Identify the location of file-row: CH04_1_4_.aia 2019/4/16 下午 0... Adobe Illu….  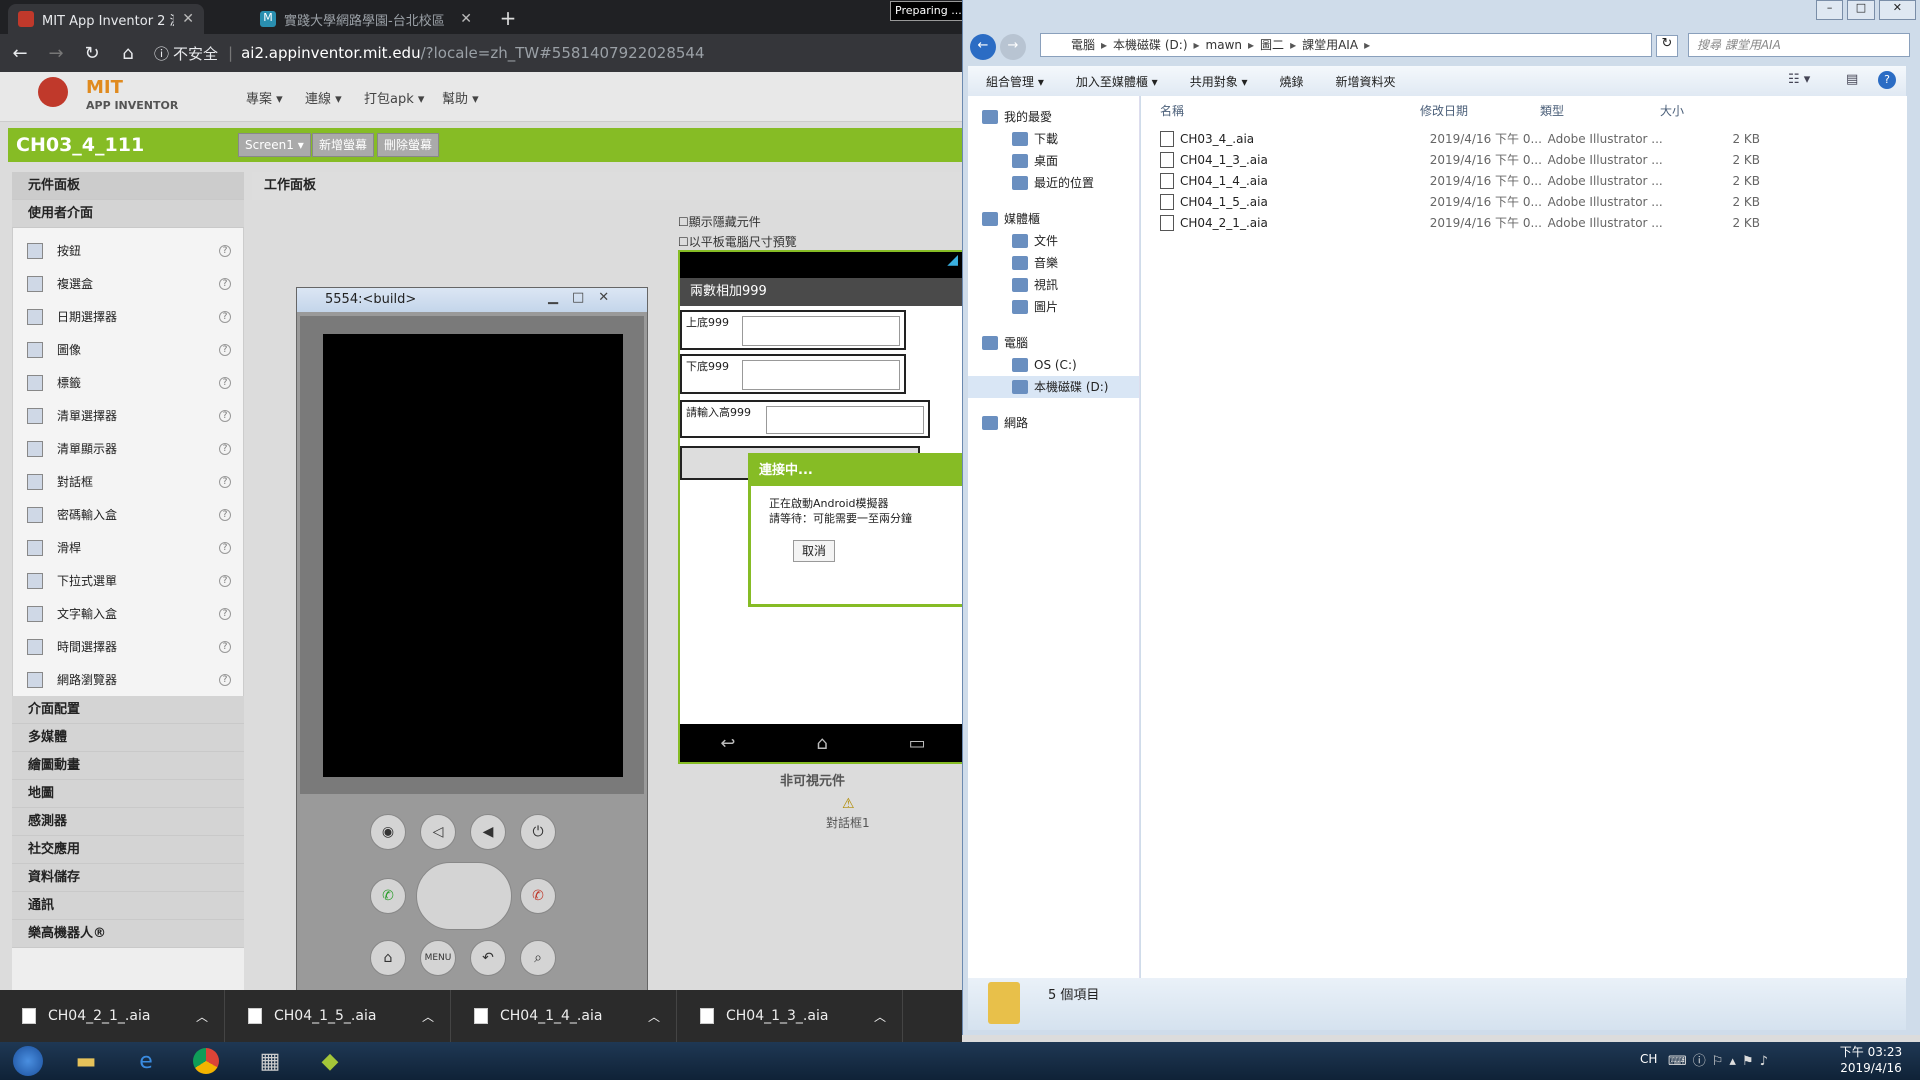
(1460, 180).